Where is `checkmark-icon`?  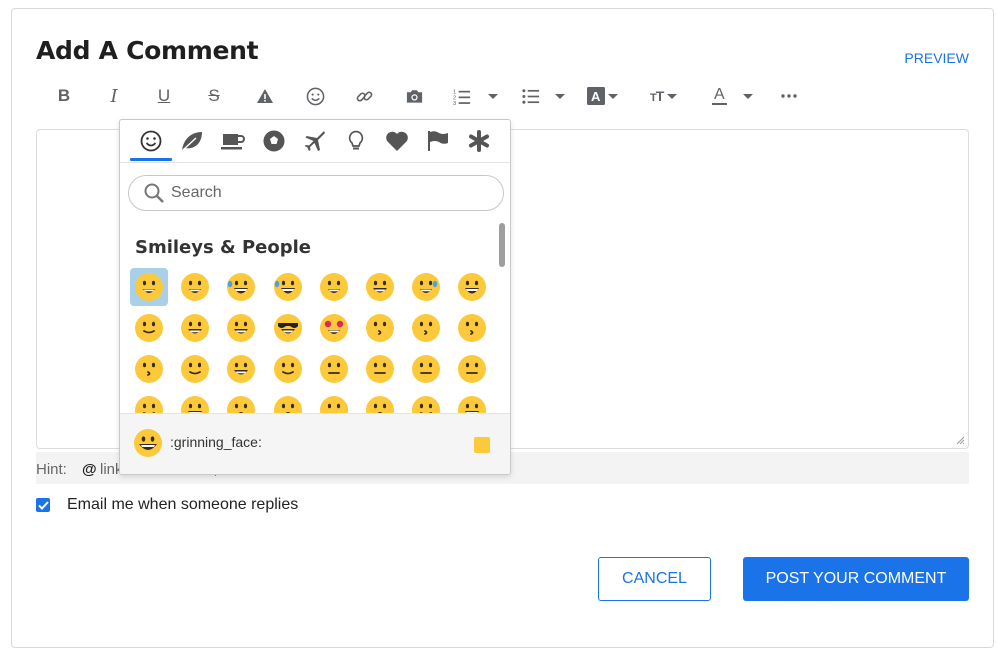 checkmark-icon is located at coordinates (43, 505).